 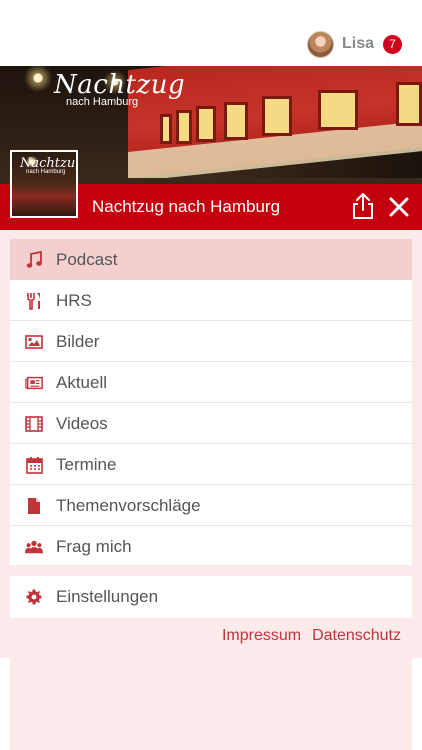 I want to click on image-icon, so click(x=34, y=342).